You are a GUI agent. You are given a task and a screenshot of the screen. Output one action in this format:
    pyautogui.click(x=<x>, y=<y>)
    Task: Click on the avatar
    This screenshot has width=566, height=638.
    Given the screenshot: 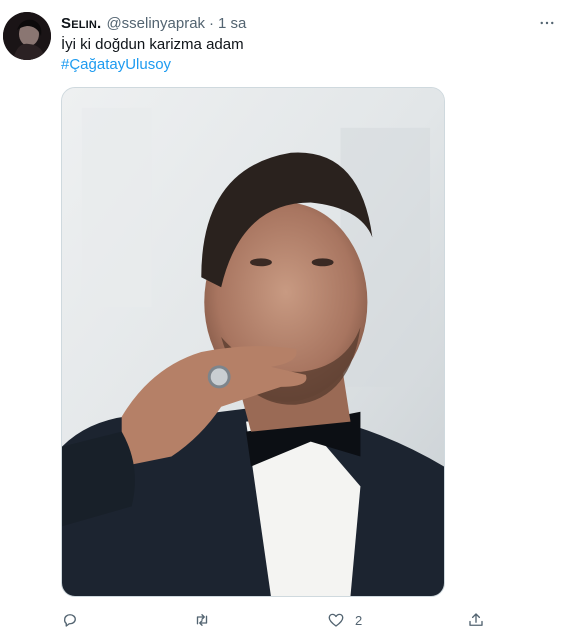 What is the action you would take?
    pyautogui.click(x=27, y=36)
    